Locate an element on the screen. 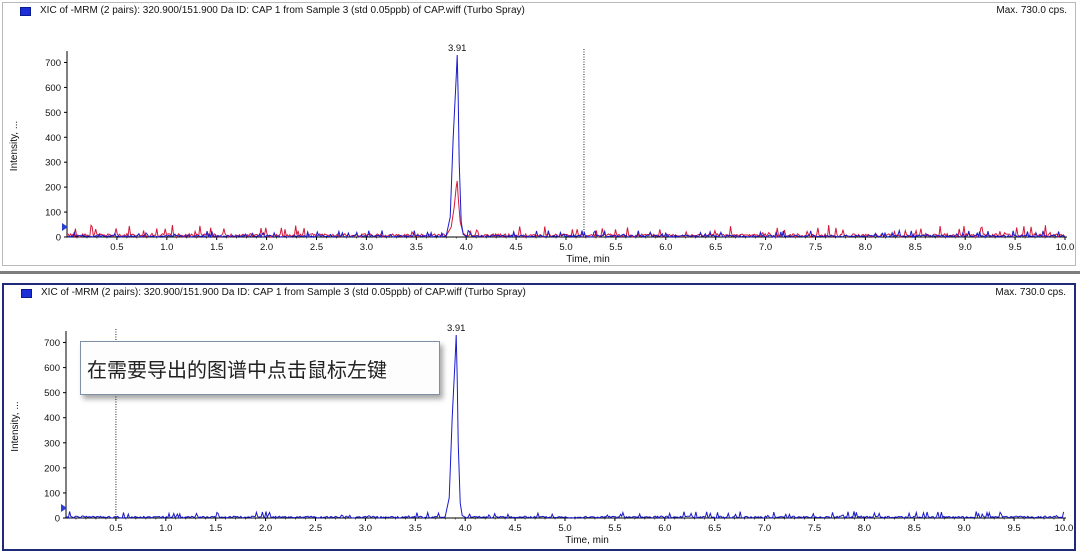 This screenshot has height=556, width=1080. instruction-callout: 在需要导出的图谱中点击鼠标左键 is located at coordinates (260, 368).